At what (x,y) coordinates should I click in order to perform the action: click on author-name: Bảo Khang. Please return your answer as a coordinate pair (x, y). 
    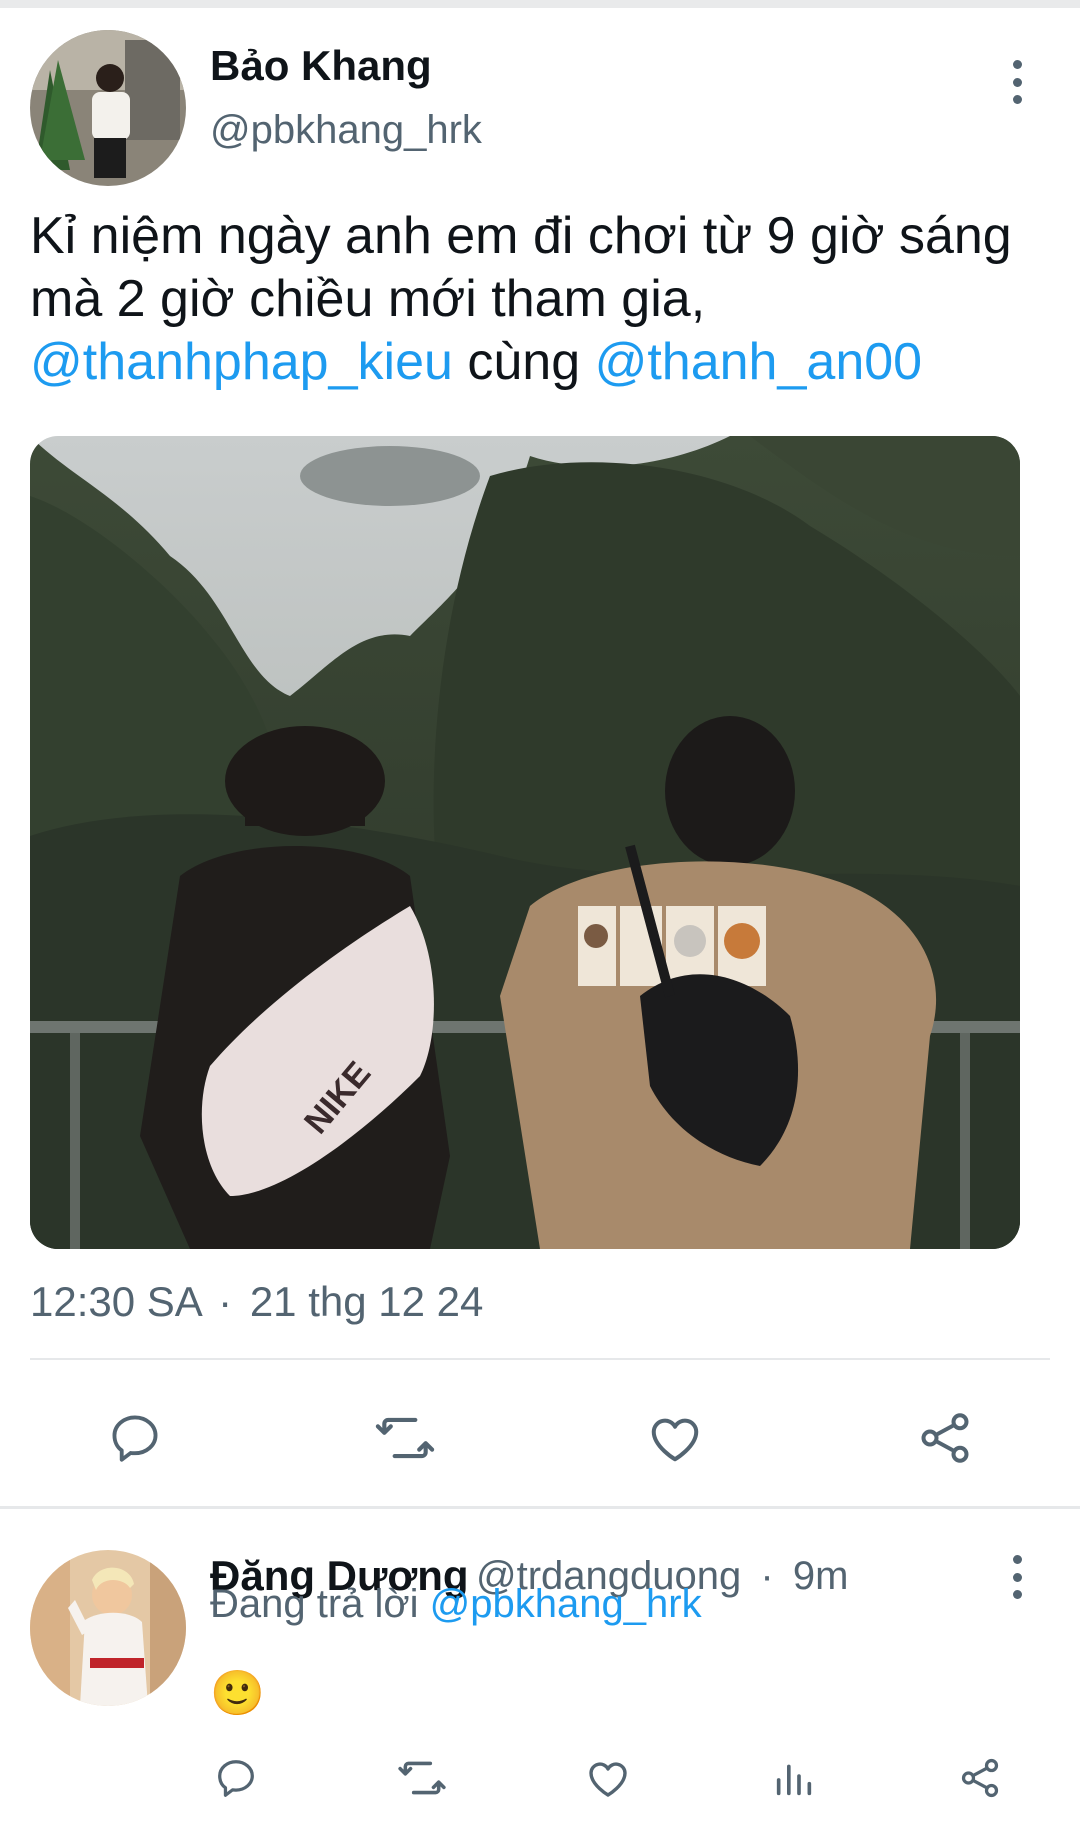
    Looking at the image, I should click on (321, 66).